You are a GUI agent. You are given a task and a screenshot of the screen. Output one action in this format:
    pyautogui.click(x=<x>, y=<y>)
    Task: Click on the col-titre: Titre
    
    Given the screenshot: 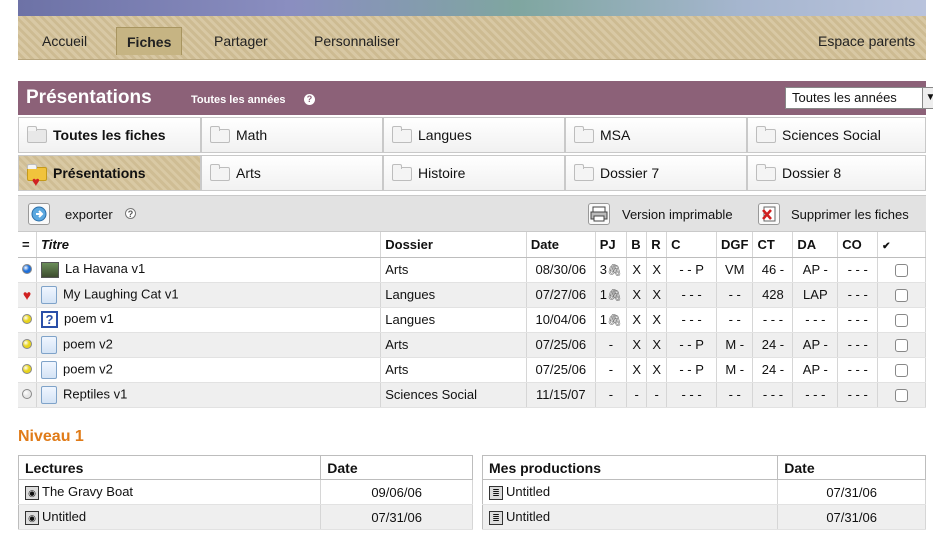 What is the action you would take?
    pyautogui.click(x=209, y=245)
    